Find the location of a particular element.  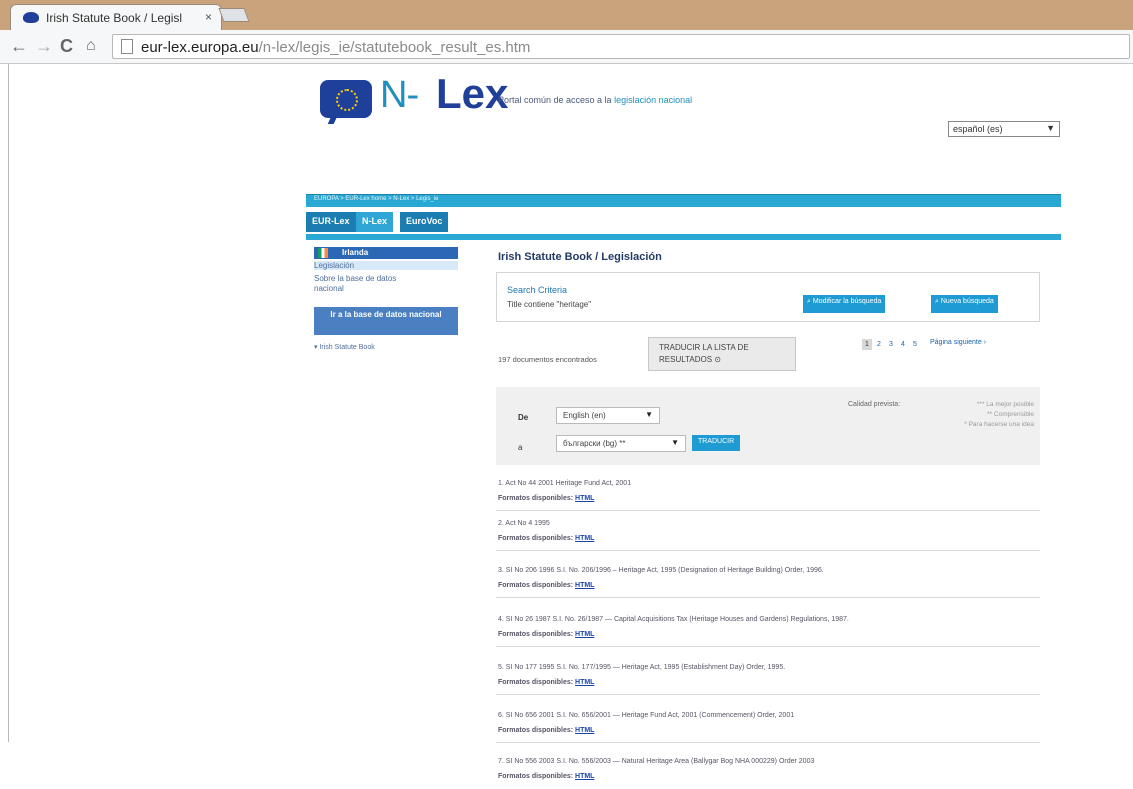

tab-eur-lex: EUR-Lex is located at coordinates (331, 222).